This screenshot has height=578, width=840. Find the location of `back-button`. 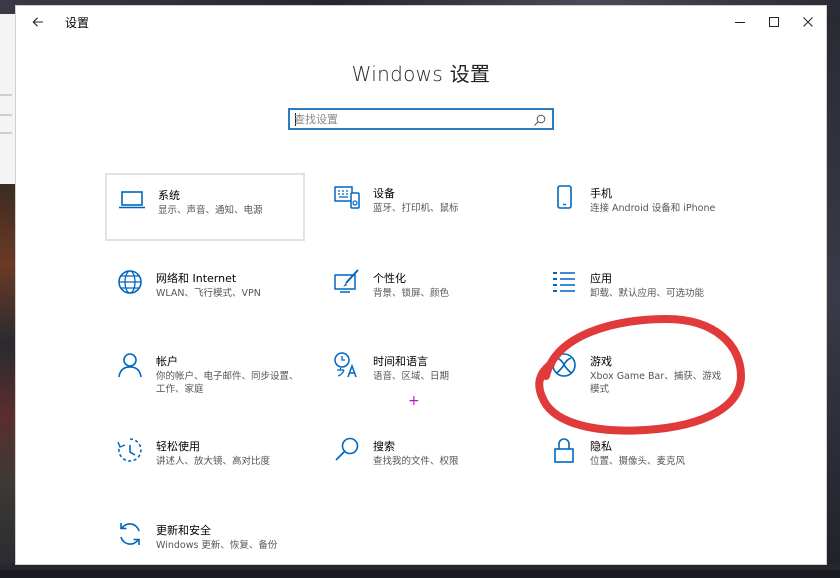

back-button is located at coordinates (38, 22).